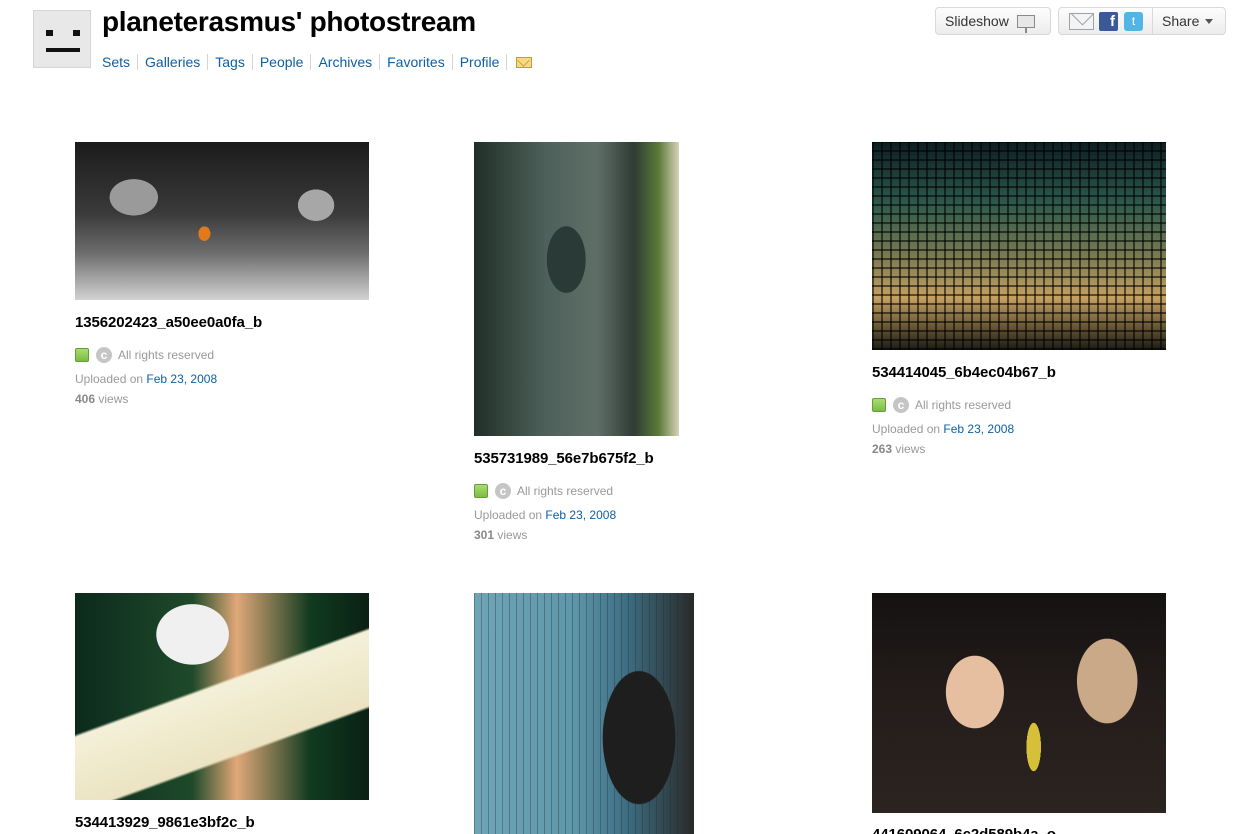 The height and width of the screenshot is (834, 1255). What do you see at coordinates (63, 50) in the screenshot?
I see `avatar-mouth` at bounding box center [63, 50].